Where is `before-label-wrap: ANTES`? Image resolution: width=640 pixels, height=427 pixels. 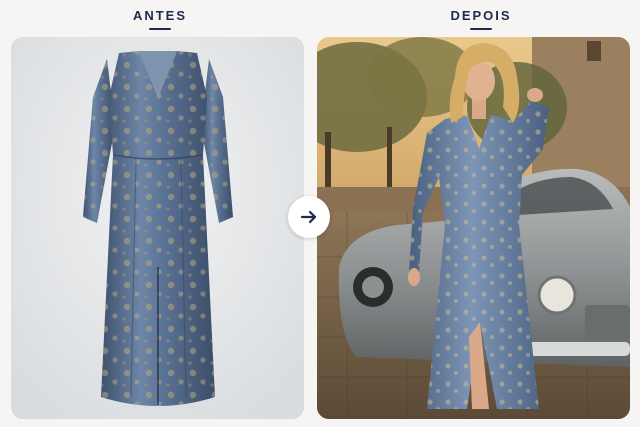 before-label-wrap: ANTES is located at coordinates (160, 19).